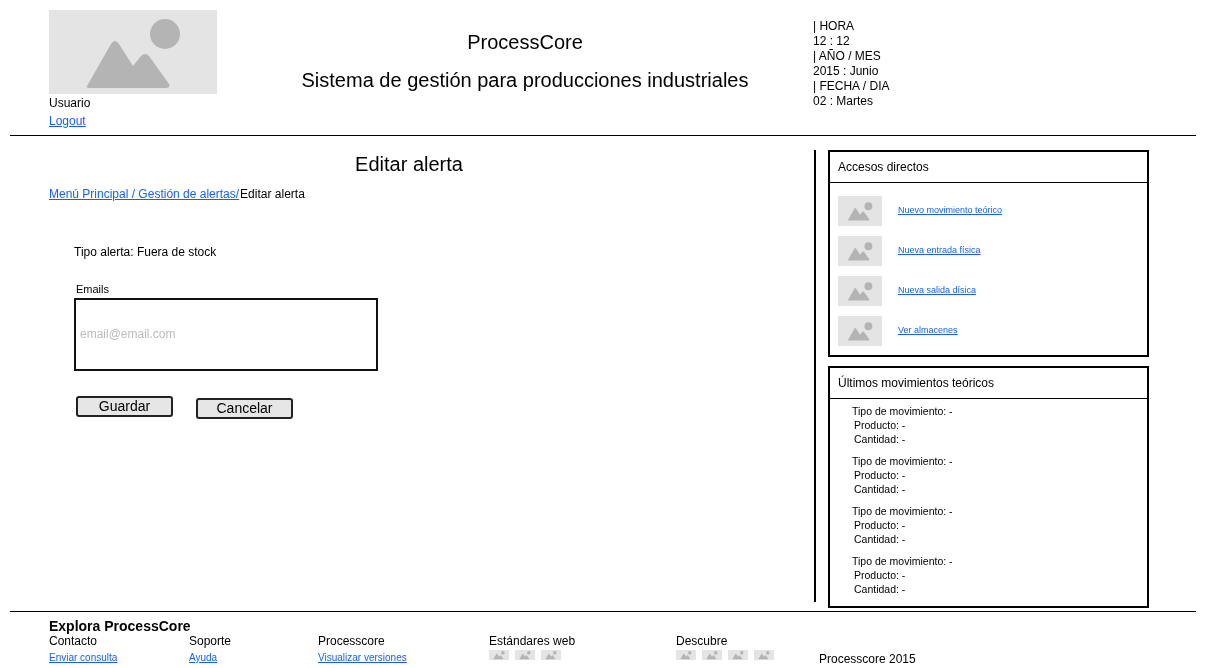 This screenshot has height=668, width=1206. What do you see at coordinates (844, 101) in the screenshot?
I see `clock-text: 02 : Martes` at bounding box center [844, 101].